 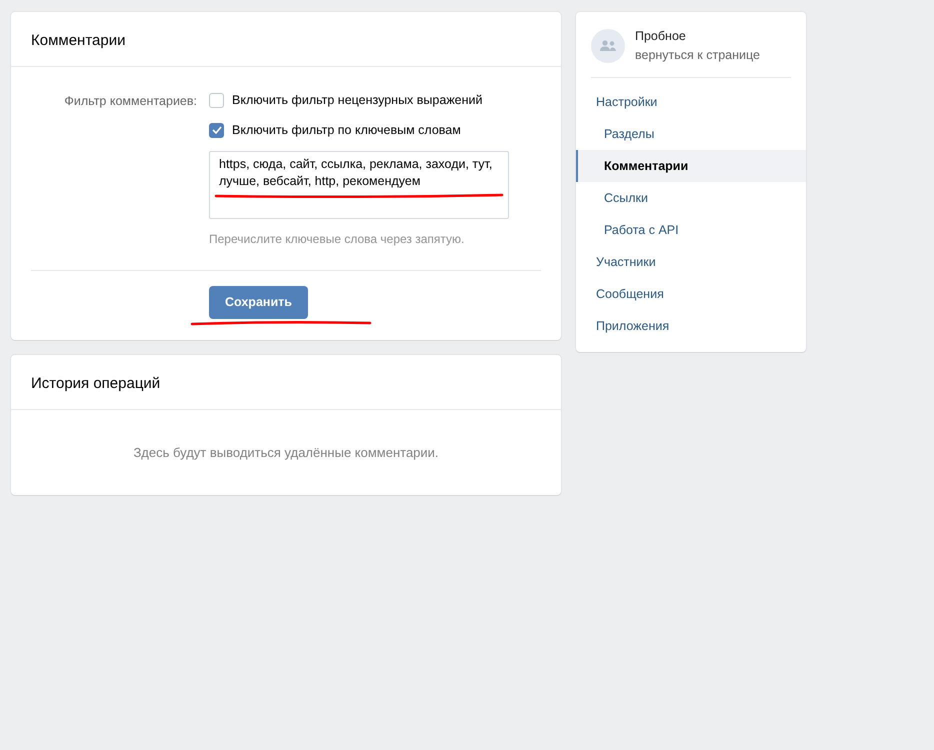 I want to click on sidebar-item: Ссылки, so click(x=691, y=198).